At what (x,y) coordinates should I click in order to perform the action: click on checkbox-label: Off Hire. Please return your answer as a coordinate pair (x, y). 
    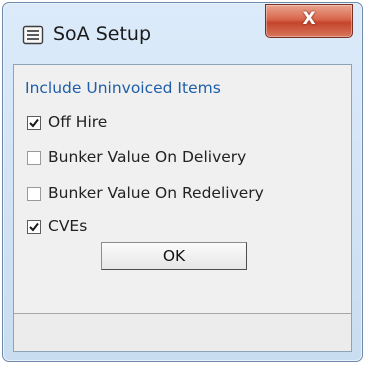
    Looking at the image, I should click on (78, 122).